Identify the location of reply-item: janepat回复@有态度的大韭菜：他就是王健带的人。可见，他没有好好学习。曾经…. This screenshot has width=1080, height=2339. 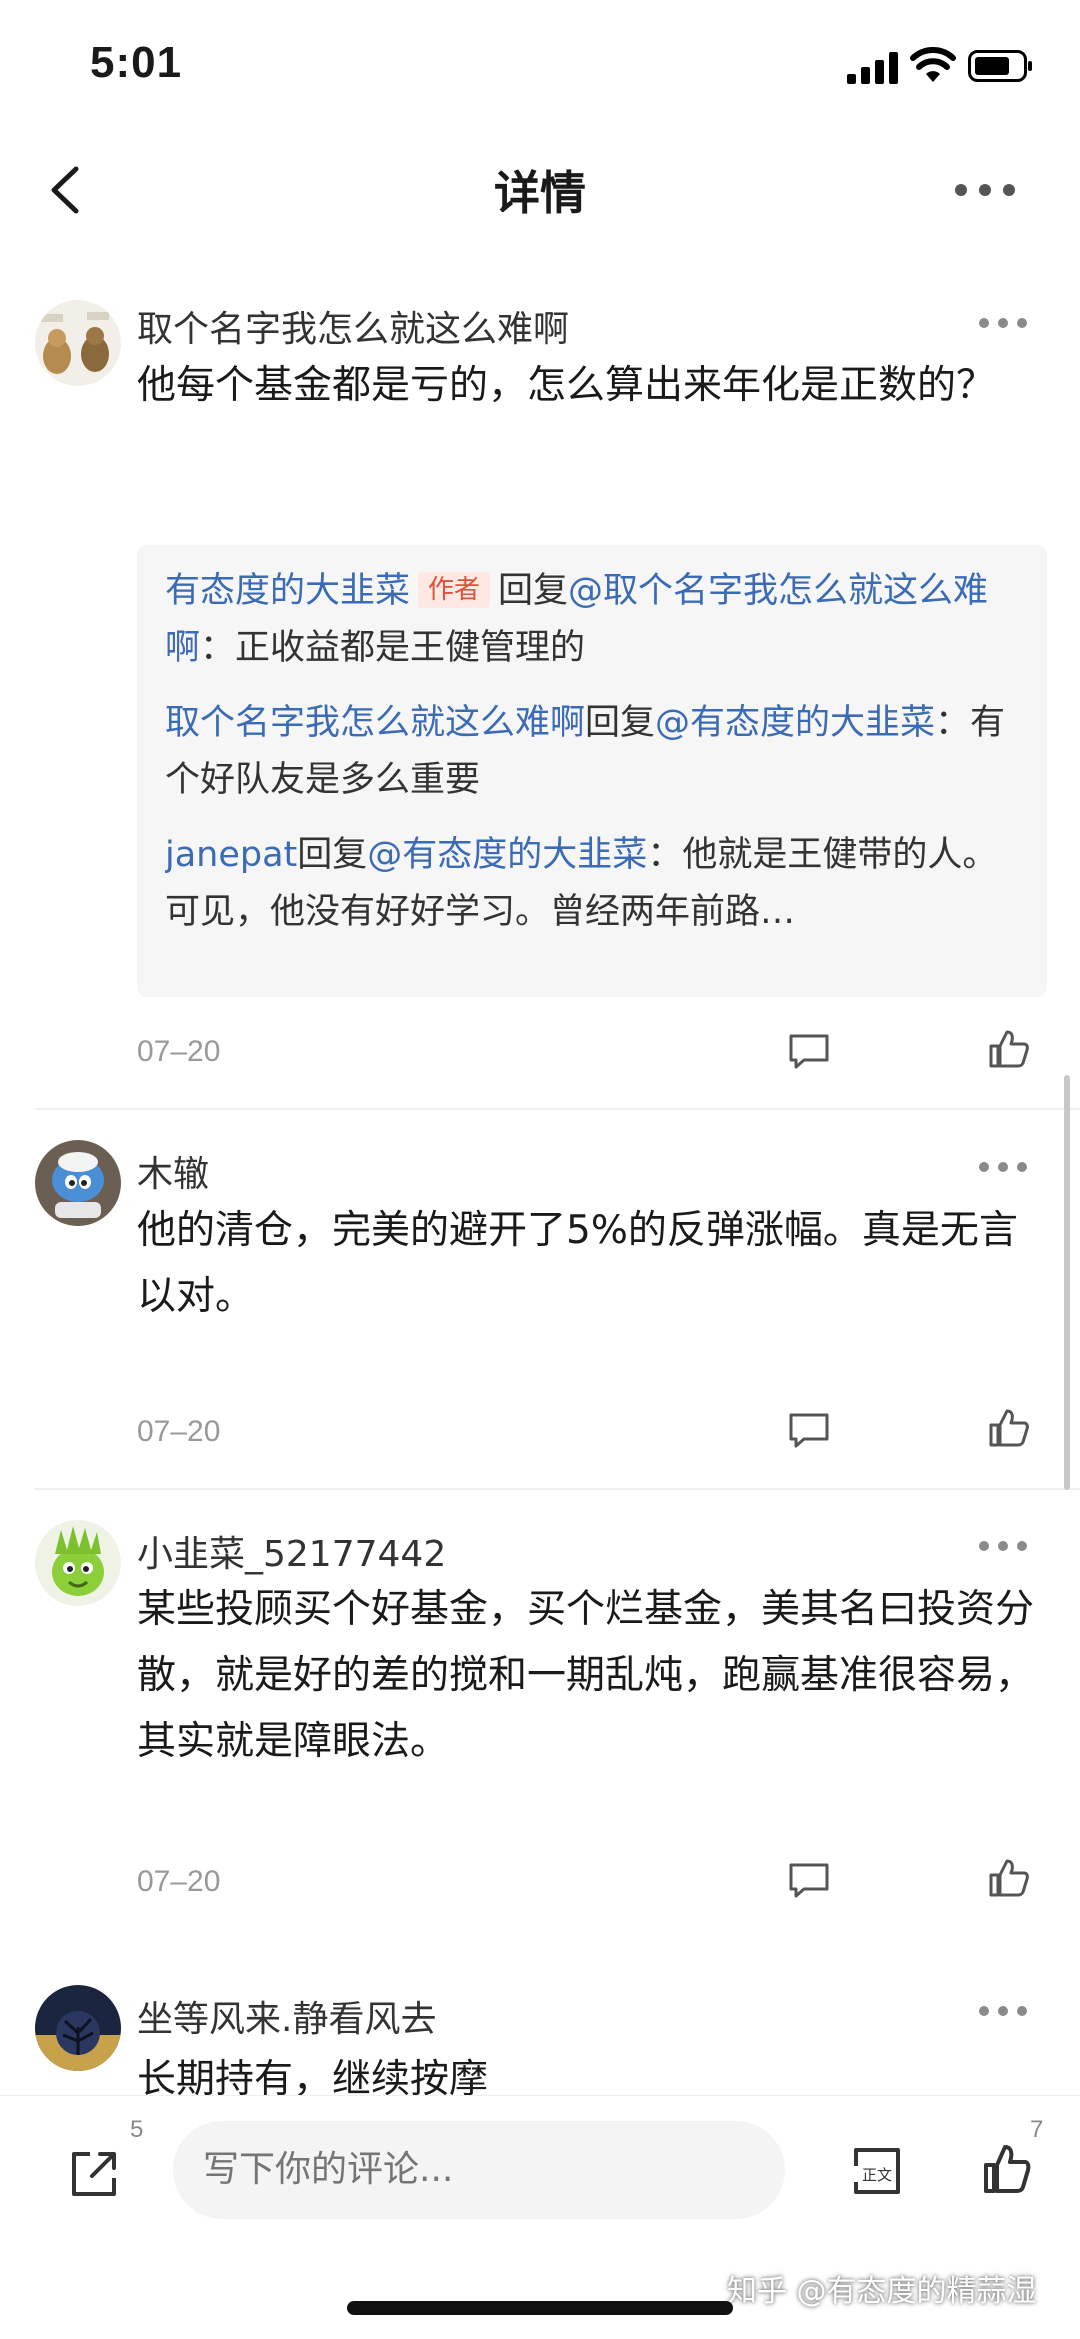
(592, 884).